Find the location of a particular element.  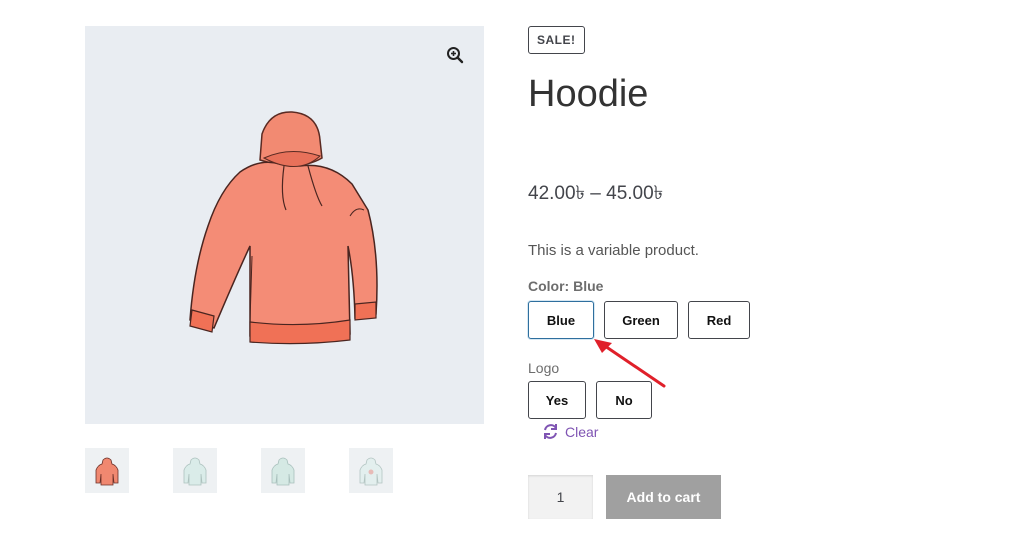

add-to-cart-button: Add to cart is located at coordinates (663, 497).